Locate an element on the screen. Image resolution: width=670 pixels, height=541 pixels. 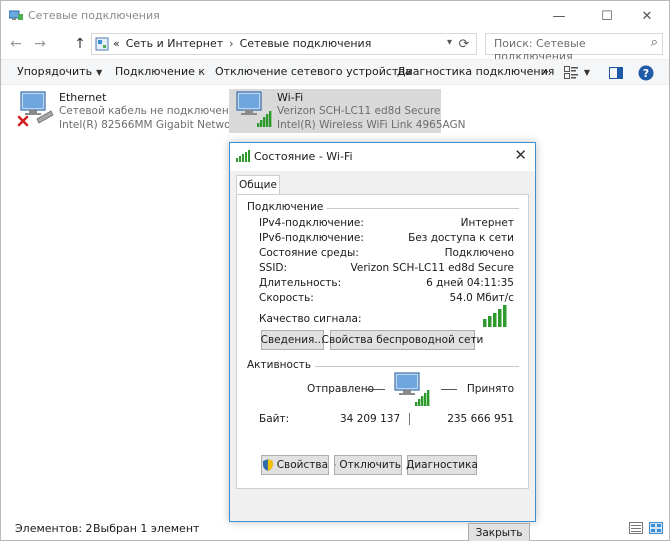
dialog-close-icon: ✕ is located at coordinates (520, 155).